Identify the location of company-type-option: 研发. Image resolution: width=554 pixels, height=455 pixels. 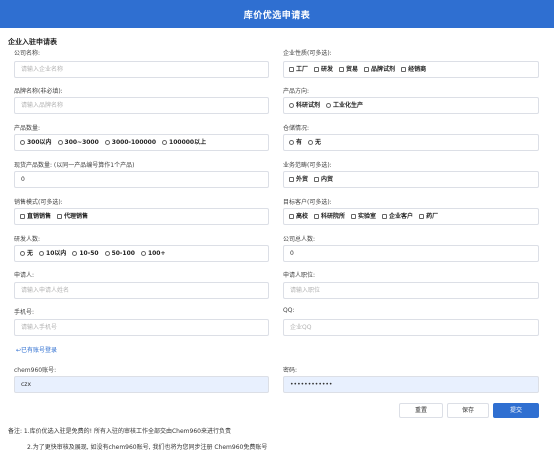
(323, 69).